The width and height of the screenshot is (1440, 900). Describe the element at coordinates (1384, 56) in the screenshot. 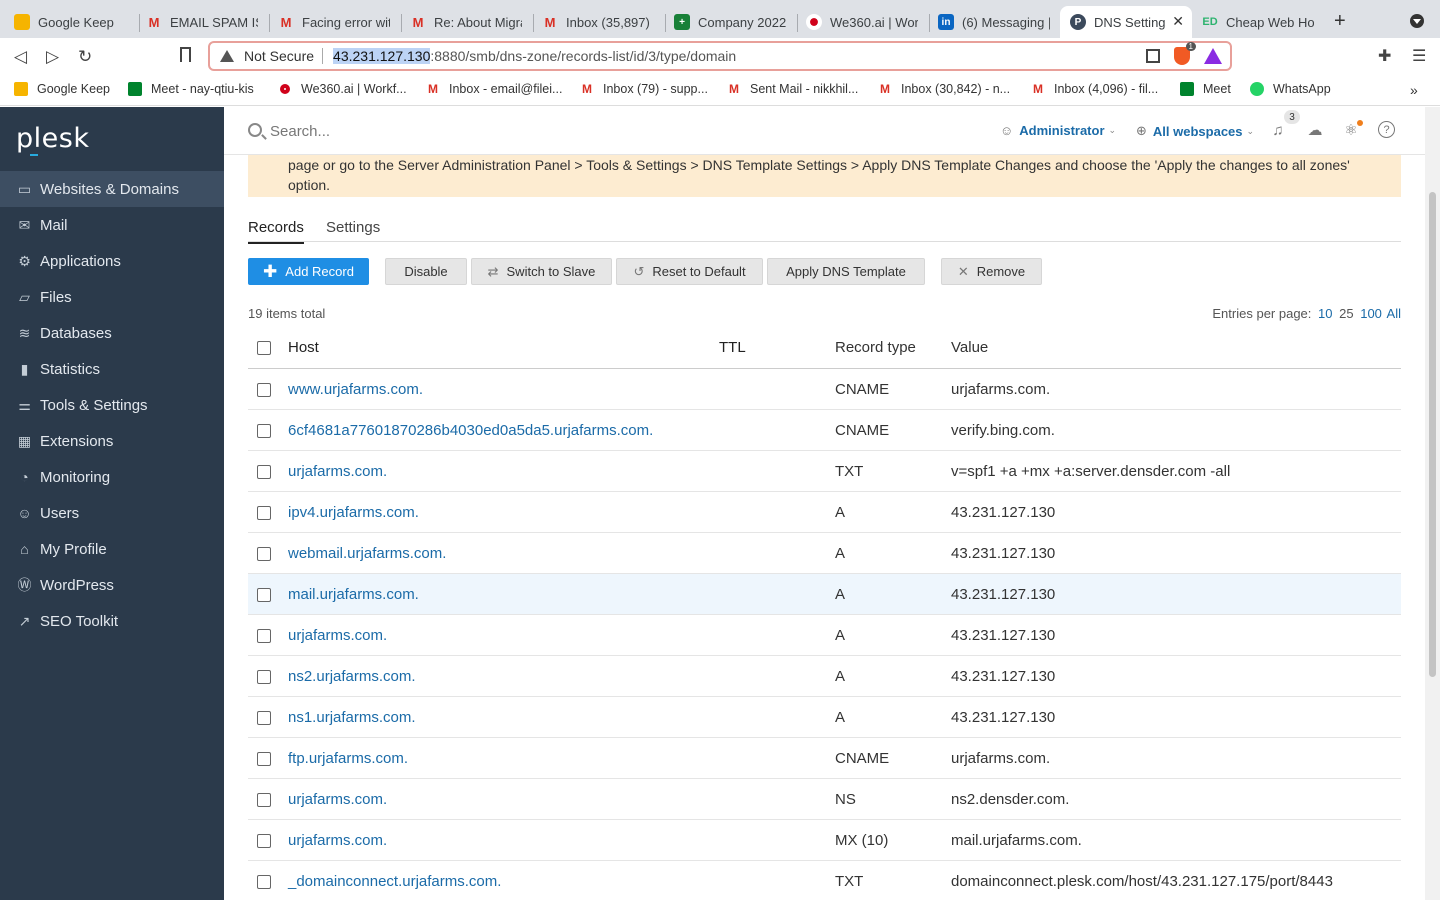

I see `extensions-icon: ✚` at that location.